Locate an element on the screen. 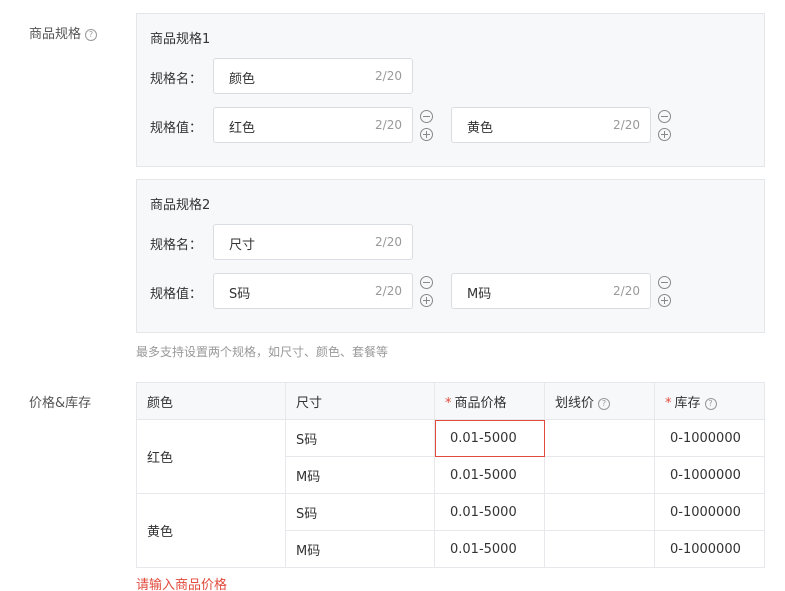 The height and width of the screenshot is (591, 785). color-cell: 红色 is located at coordinates (211, 456).